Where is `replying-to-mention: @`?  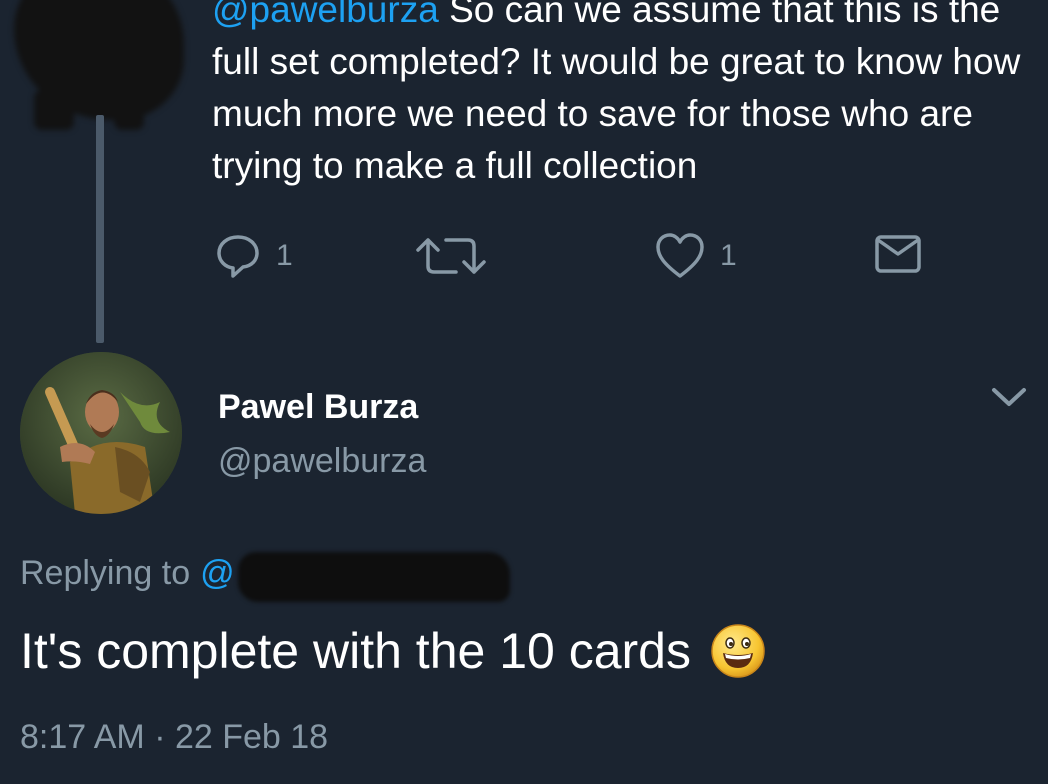
replying-to-mention: @ is located at coordinates (217, 573).